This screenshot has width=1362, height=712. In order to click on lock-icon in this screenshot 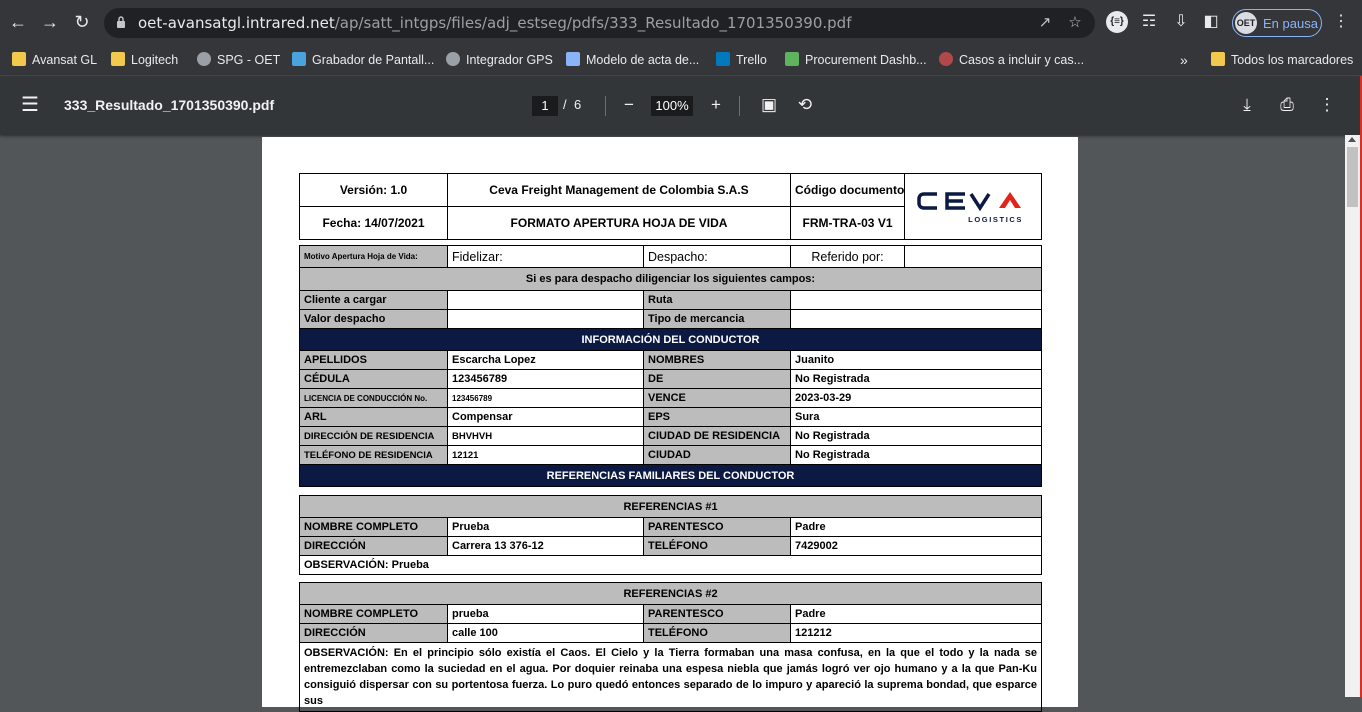, I will do `click(121, 22)`.